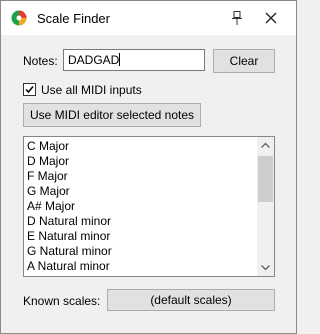 The width and height of the screenshot is (320, 334). Describe the element at coordinates (112, 115) in the screenshot. I see `use-midi-editor-selected-notes-button: Use MIDI editor selected notes` at that location.